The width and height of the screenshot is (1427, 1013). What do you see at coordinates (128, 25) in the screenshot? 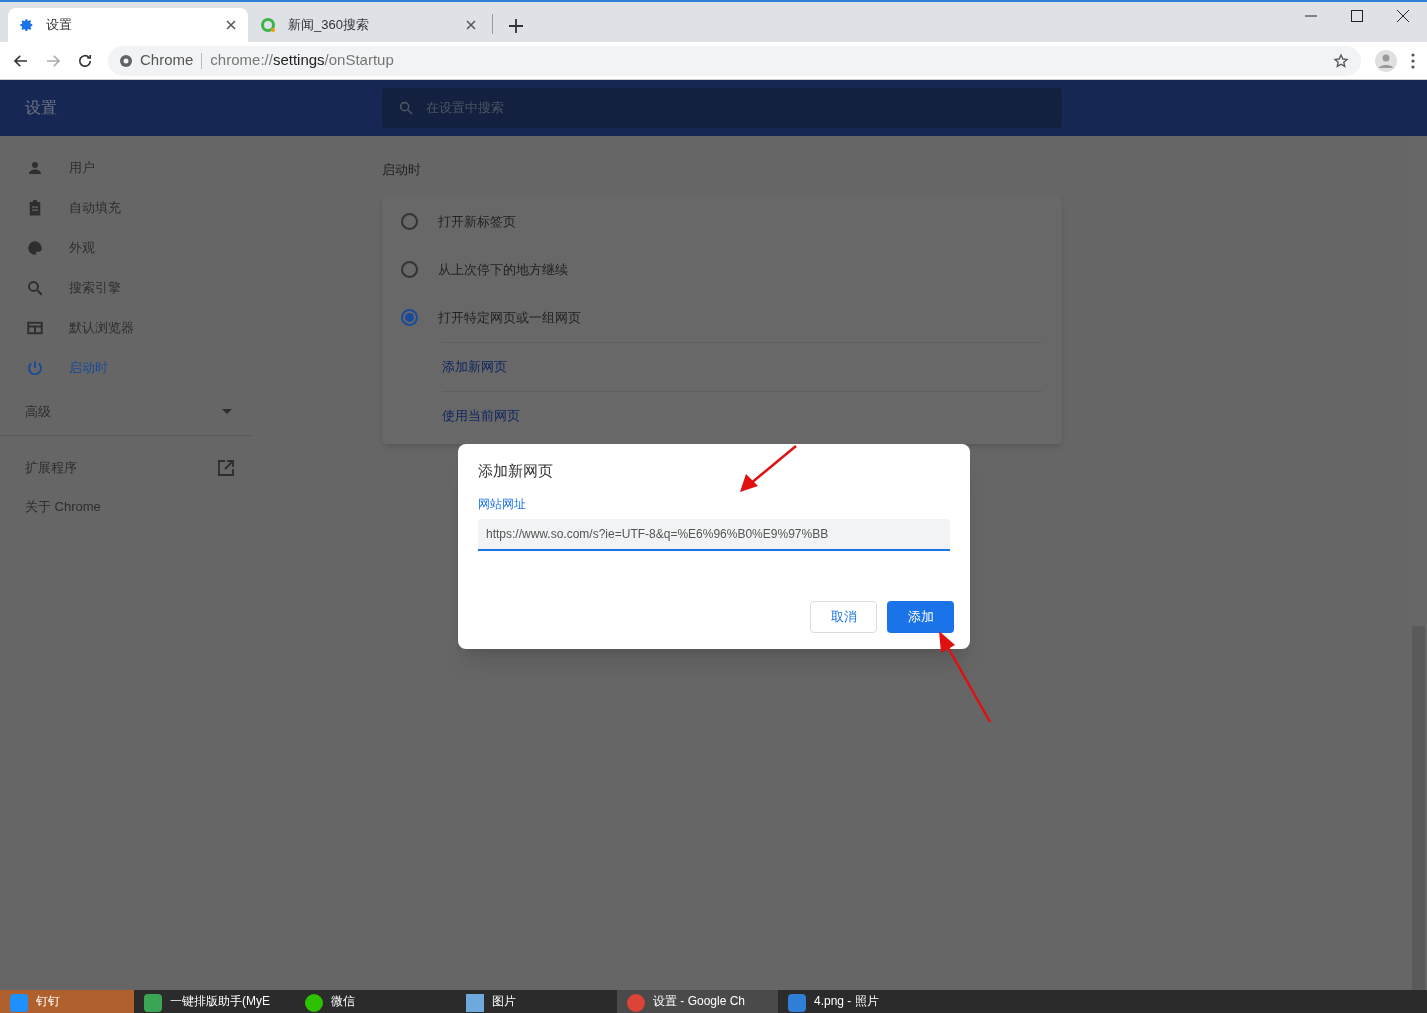
I see `browser-tab: 设置` at bounding box center [128, 25].